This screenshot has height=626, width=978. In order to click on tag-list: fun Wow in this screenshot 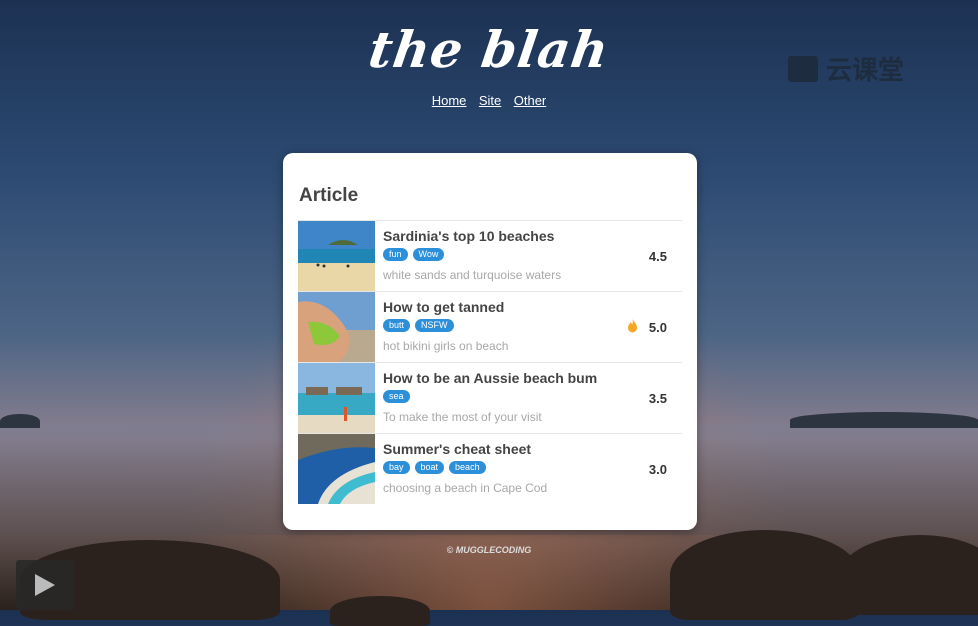, I will do `click(414, 254)`.